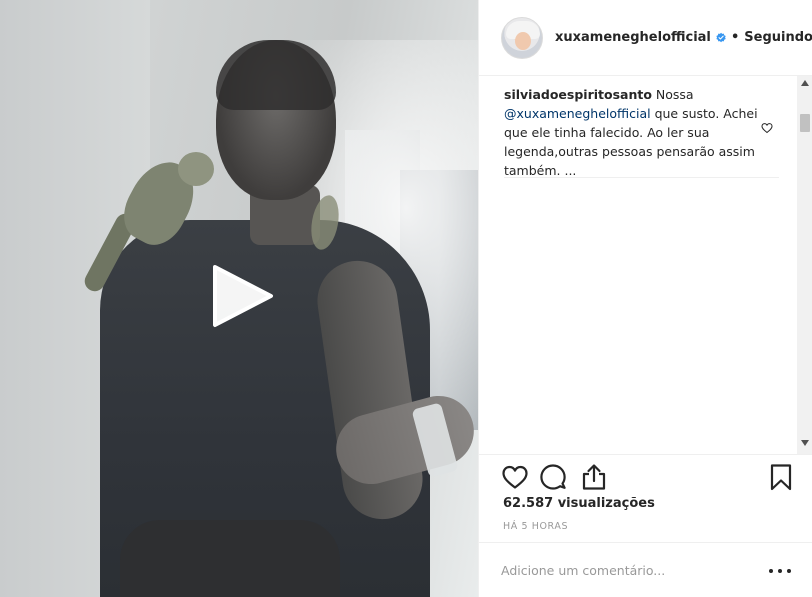 Image resolution: width=812 pixels, height=597 pixels. What do you see at coordinates (804, 445) in the screenshot?
I see `scroll-down-arrow-icon` at bounding box center [804, 445].